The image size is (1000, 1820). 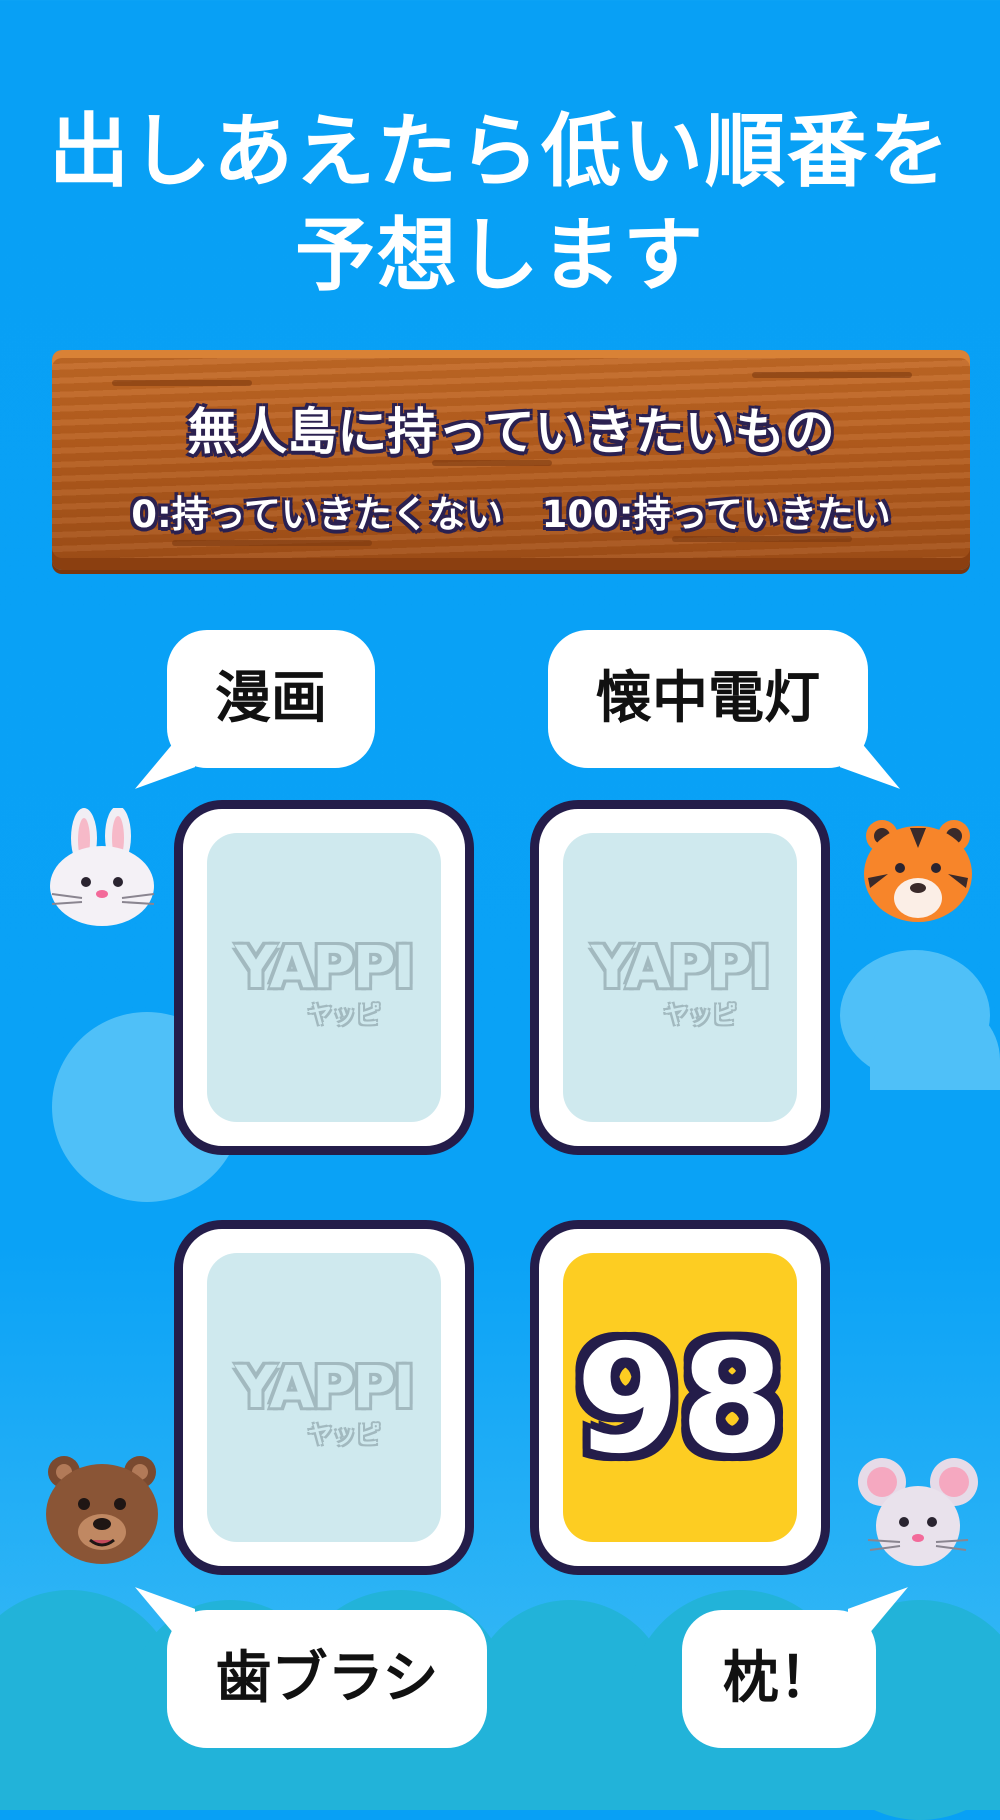 What do you see at coordinates (500, 151) in the screenshot?
I see `headline-line-1: 出しあえたら低い順番を` at bounding box center [500, 151].